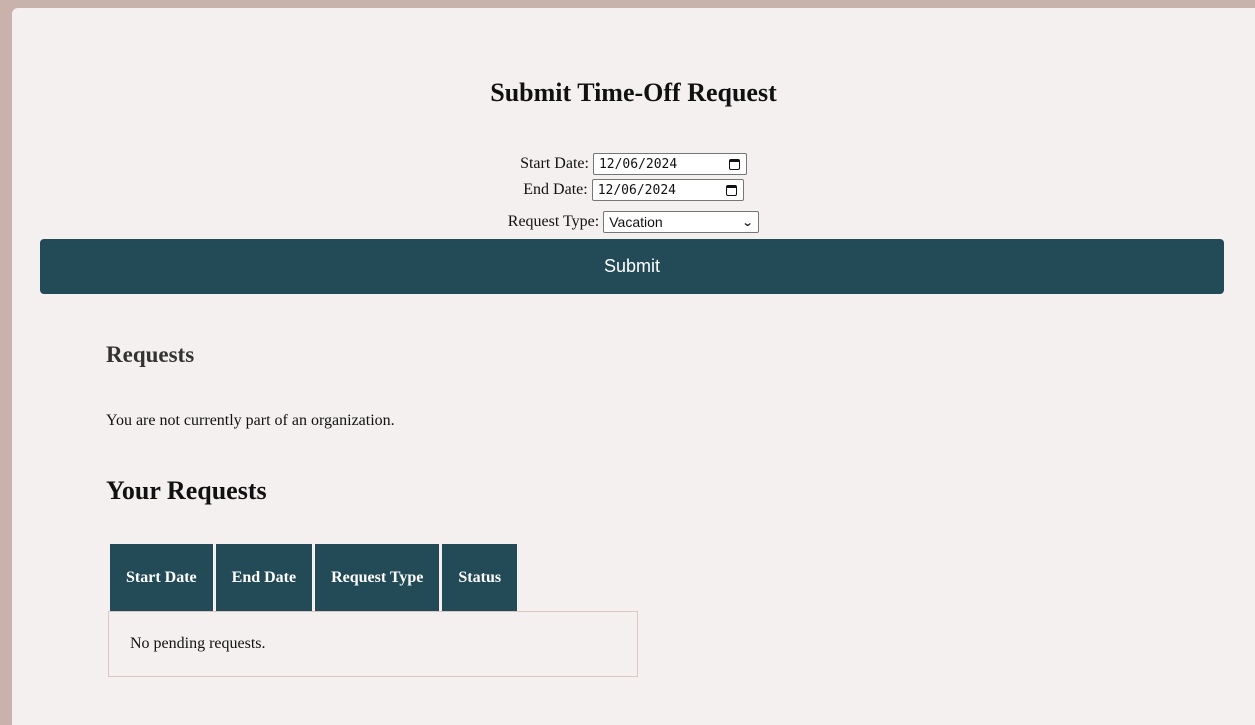  Describe the element at coordinates (747, 222) in the screenshot. I see `chevron-down-icon: ⌄` at that location.